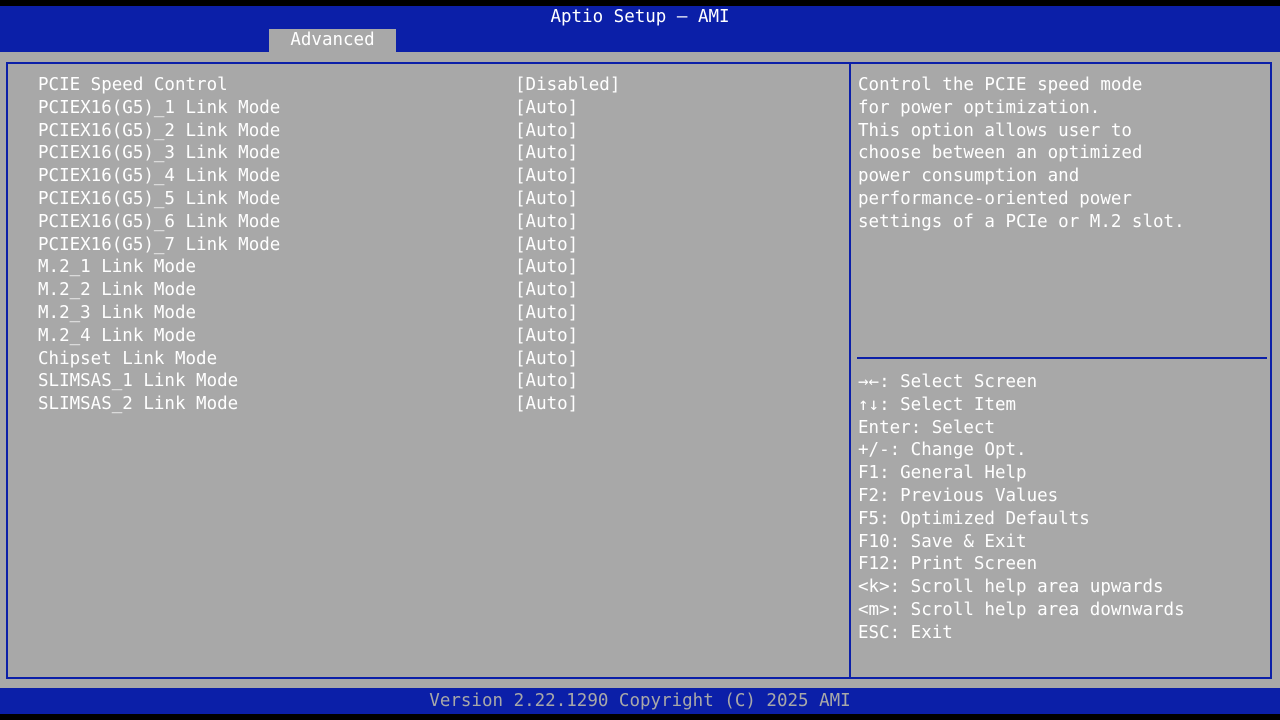  Describe the element at coordinates (438, 222) in the screenshot. I see `setting-pciex16-6-link-mode: PCIEX16(G5)_6 Link Mode [Auto]` at that location.